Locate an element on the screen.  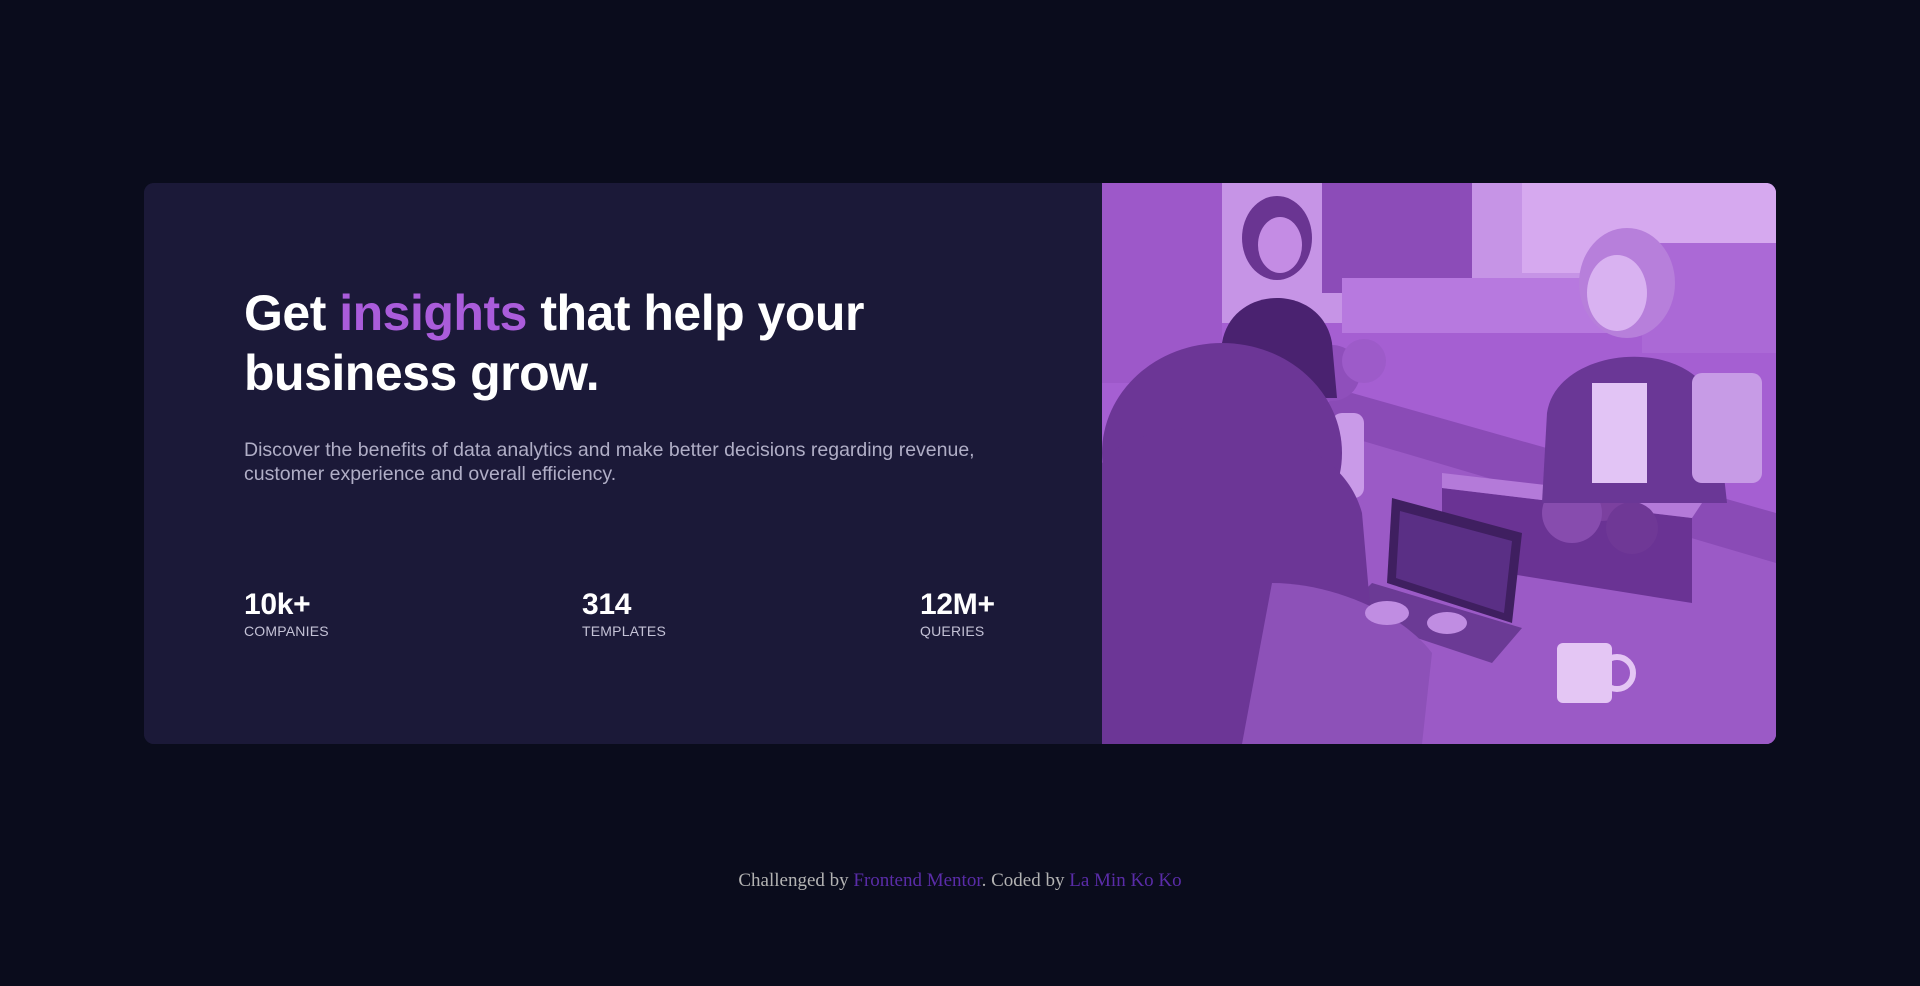
stat-templates: 314 templates is located at coordinates (624, 614).